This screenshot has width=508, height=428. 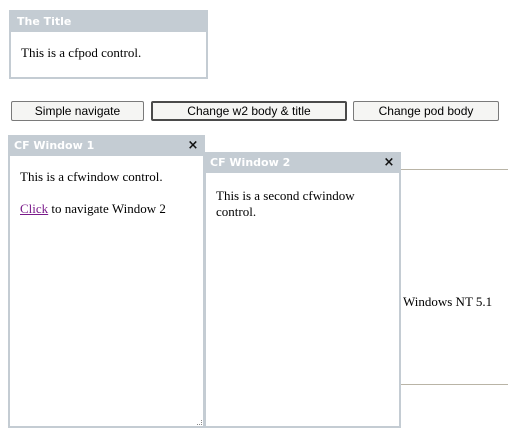 I want to click on window-2-title: CF Window 2, so click(x=302, y=163).